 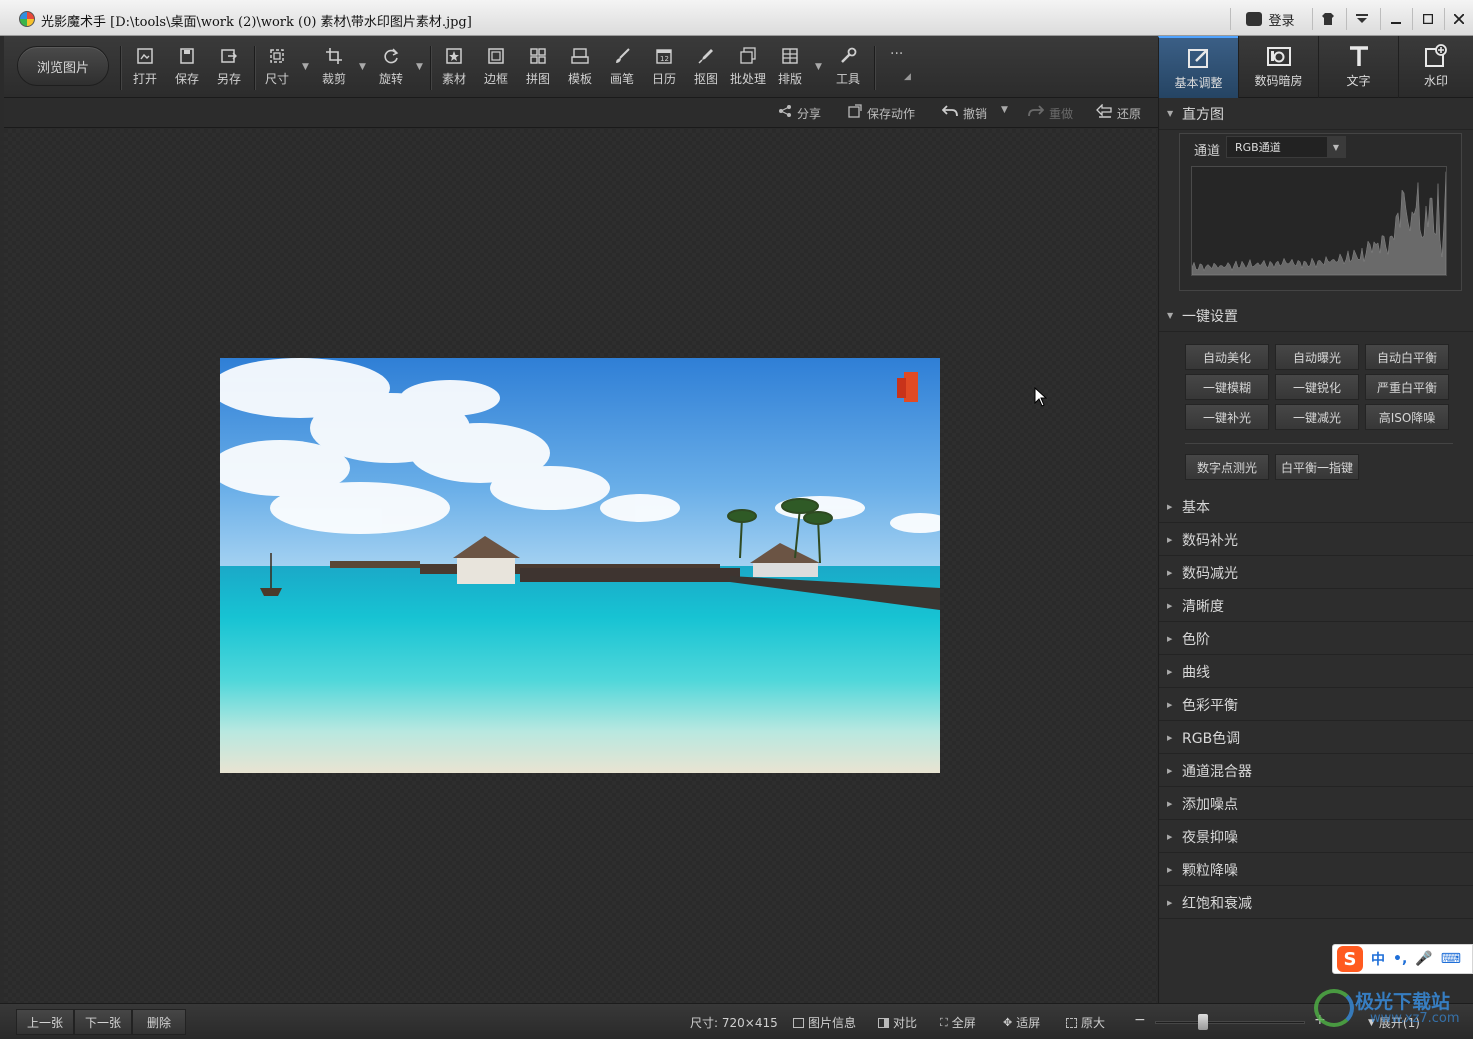 I want to click on section-header: ▶ 夜景抑噪, so click(x=1316, y=837).